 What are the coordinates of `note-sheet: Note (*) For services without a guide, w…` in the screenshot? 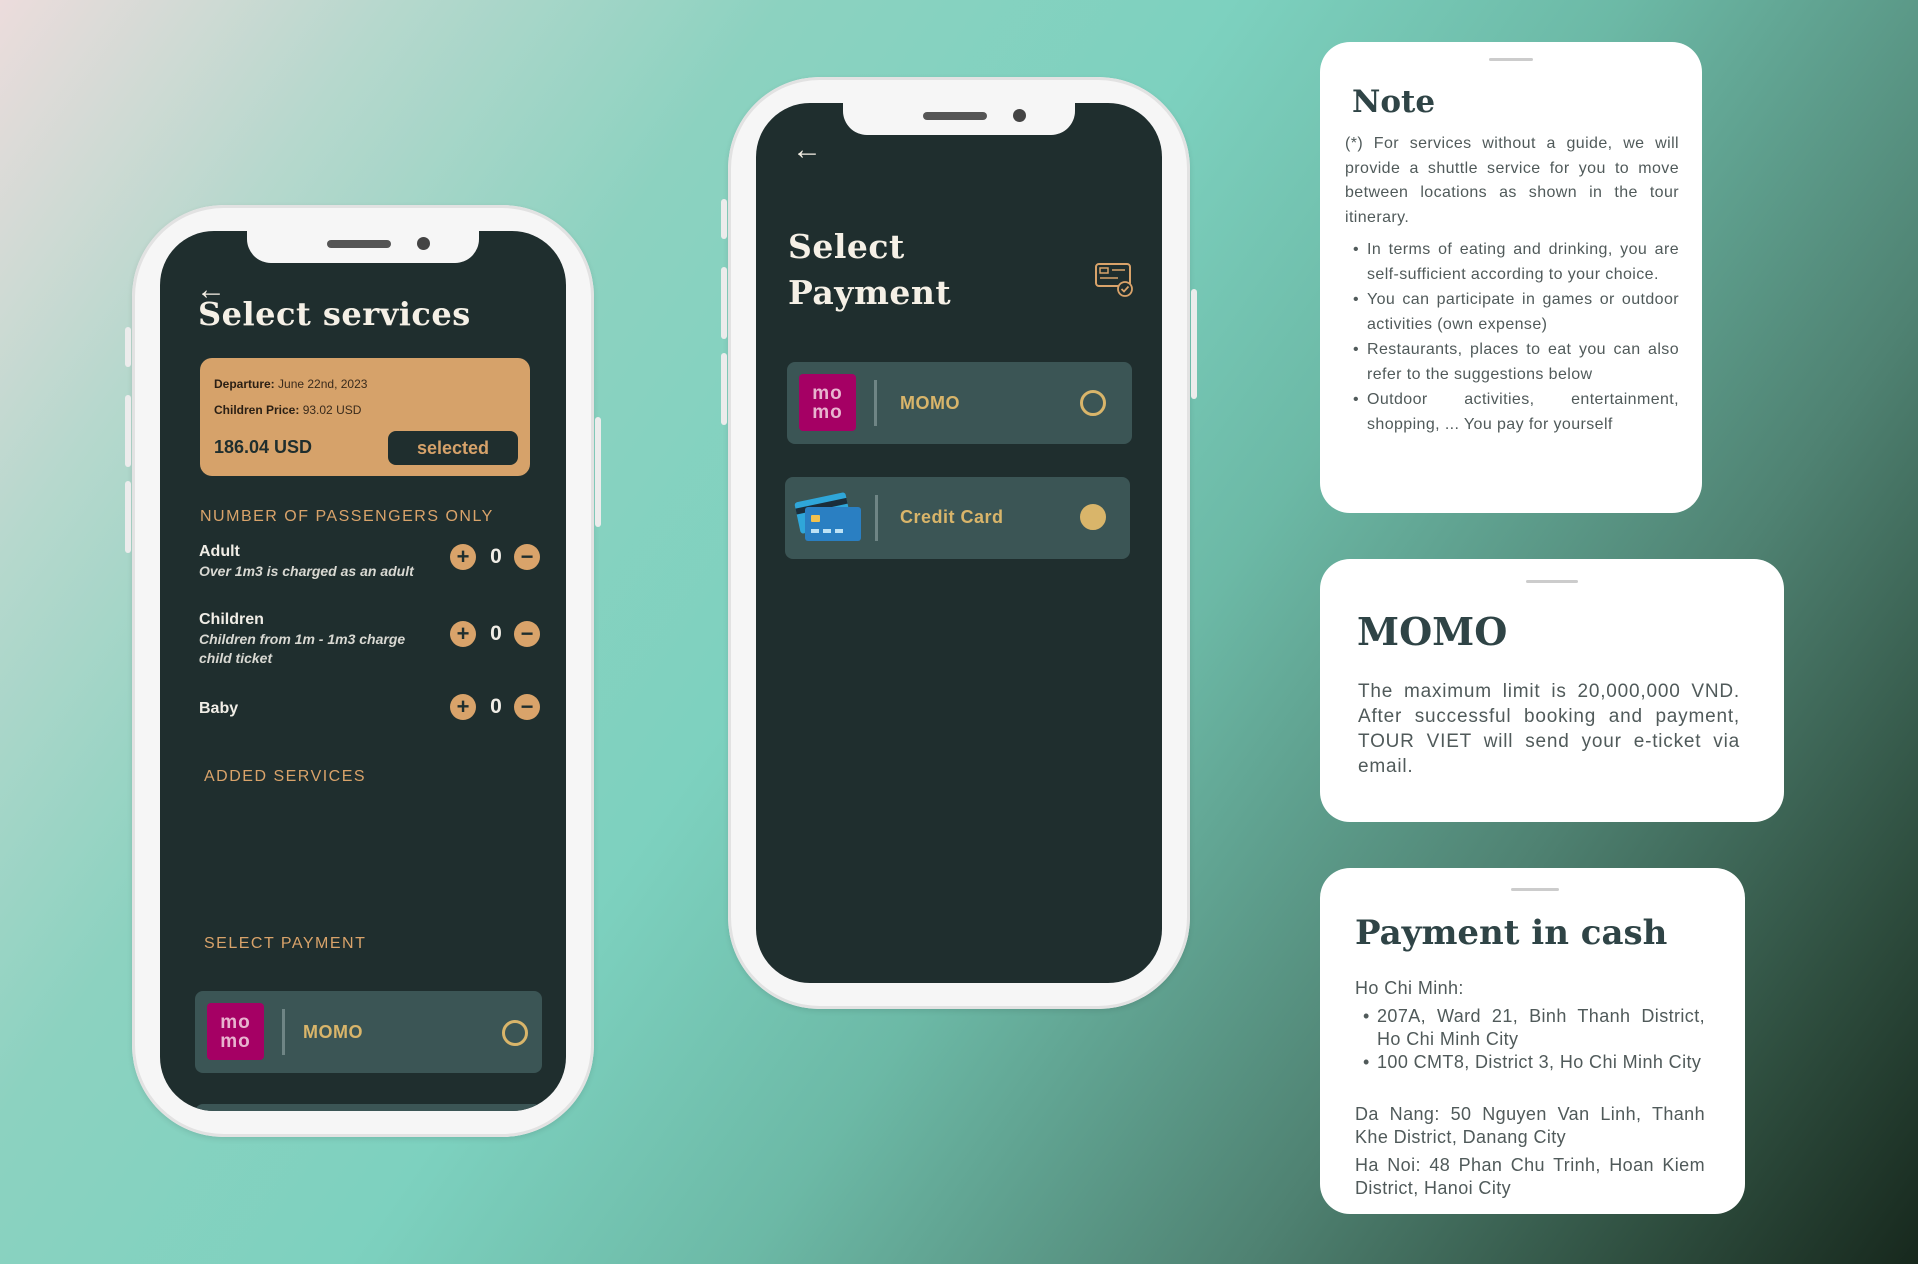 It's located at (1511, 277).